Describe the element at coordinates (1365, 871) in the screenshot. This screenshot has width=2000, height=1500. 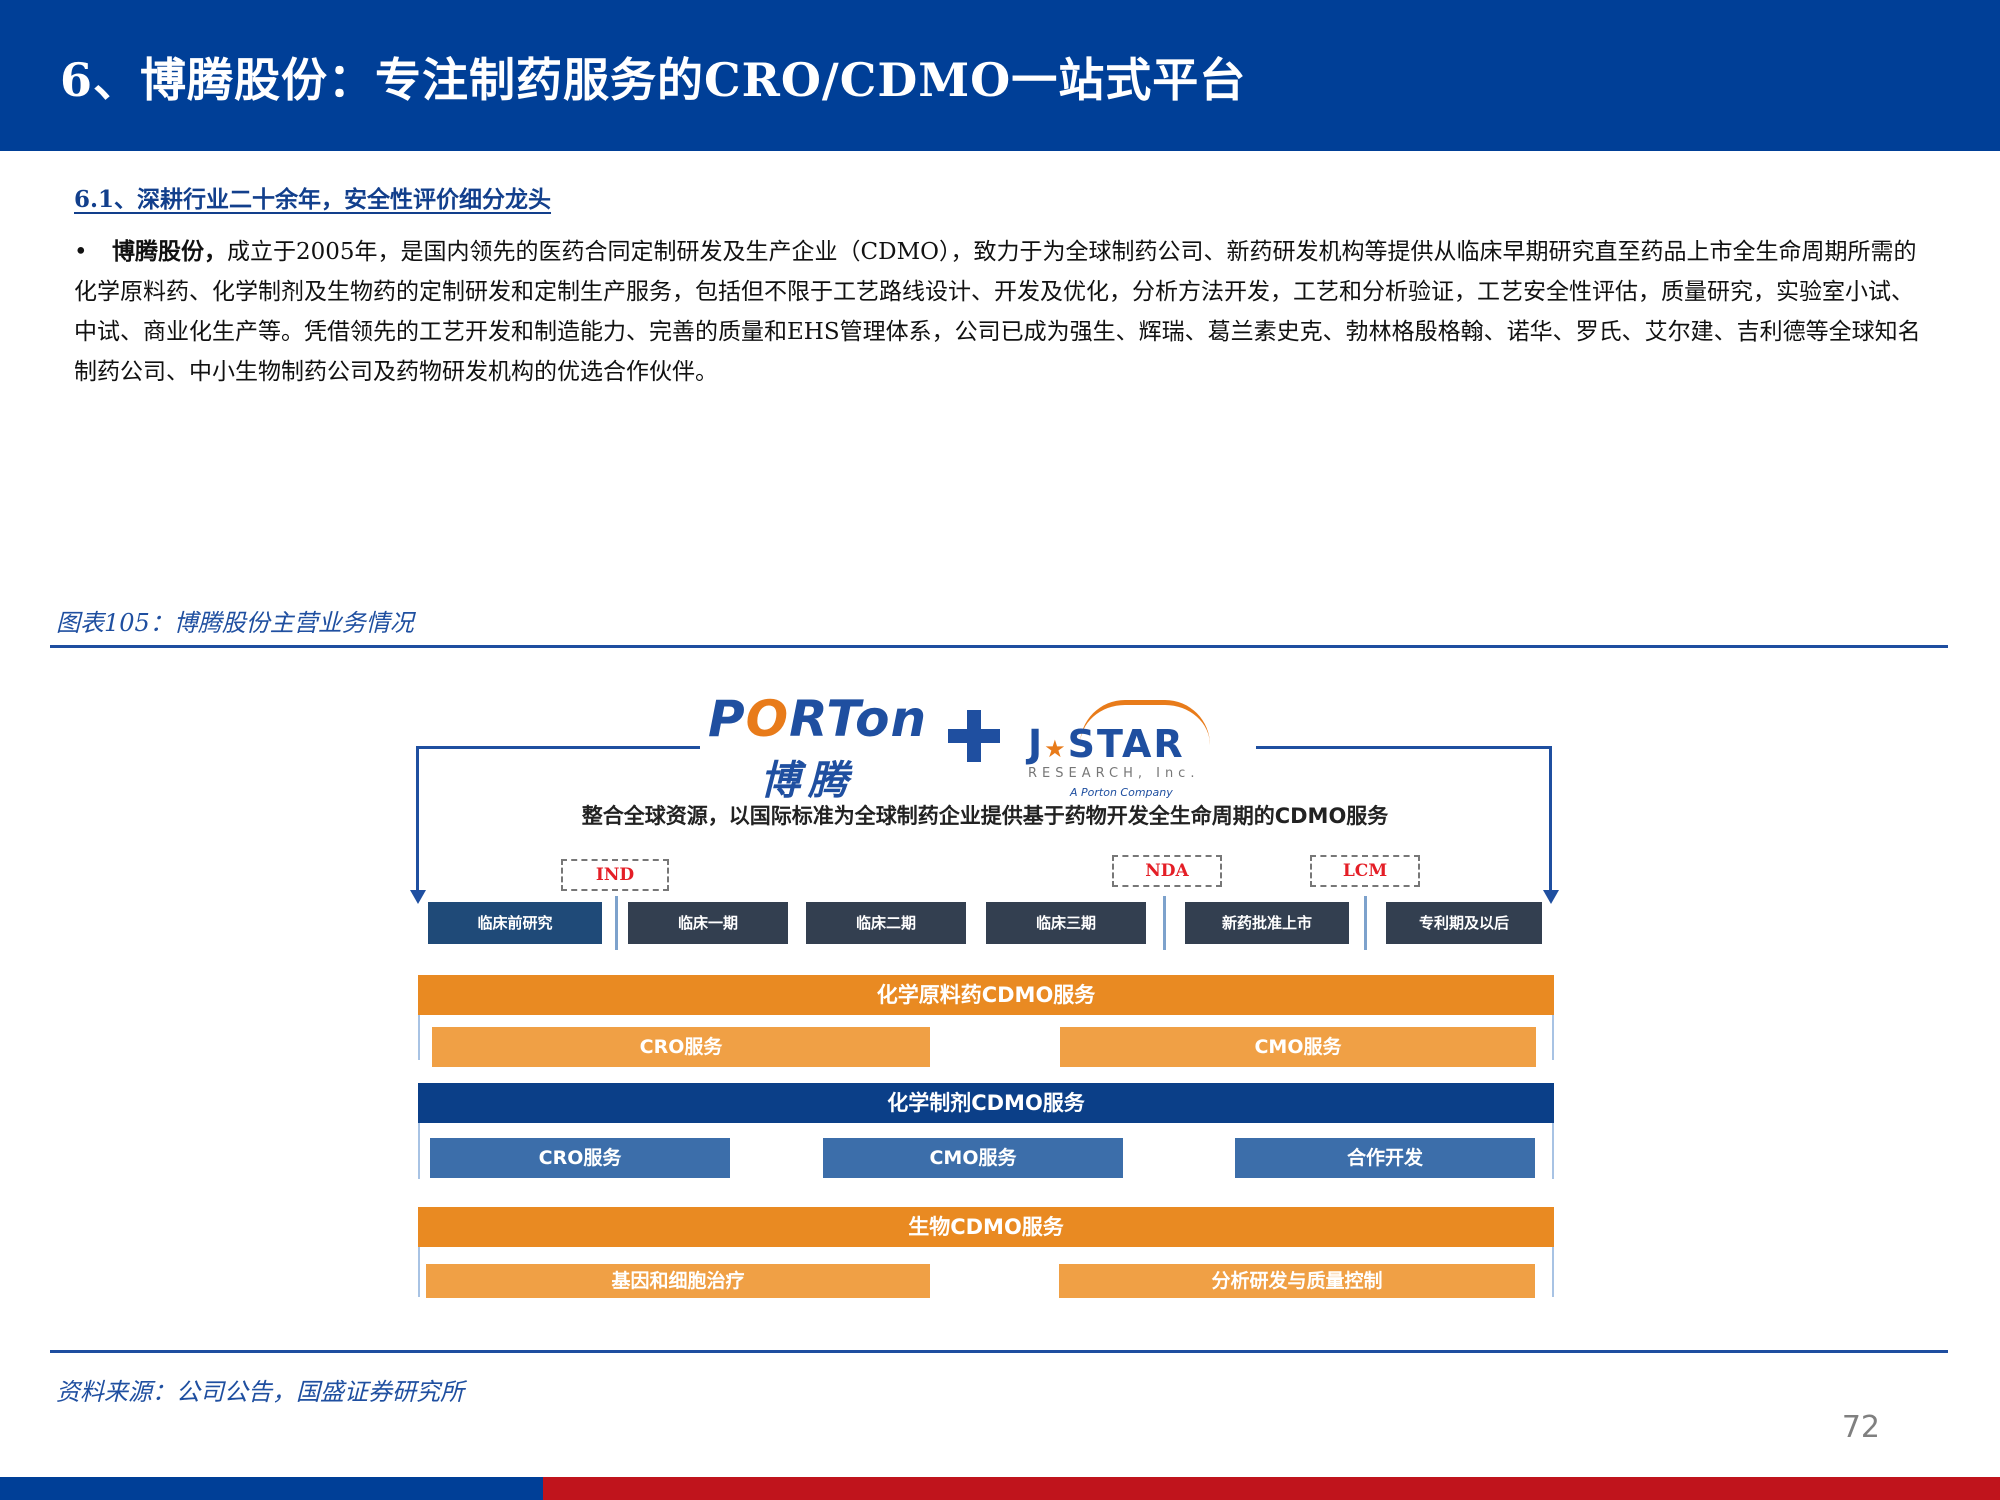
I see `milestone-lcm: LCM` at that location.